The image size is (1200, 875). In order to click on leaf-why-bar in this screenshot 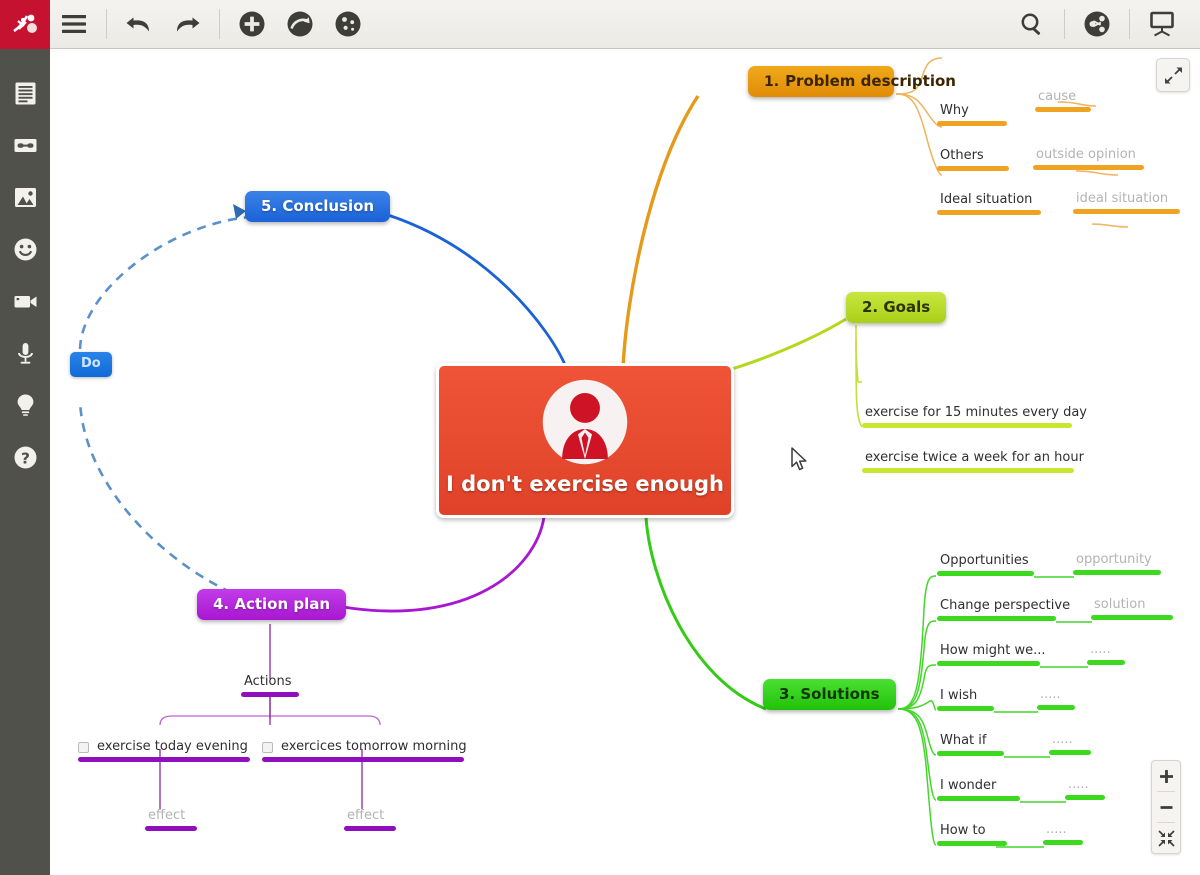, I will do `click(972, 123)`.